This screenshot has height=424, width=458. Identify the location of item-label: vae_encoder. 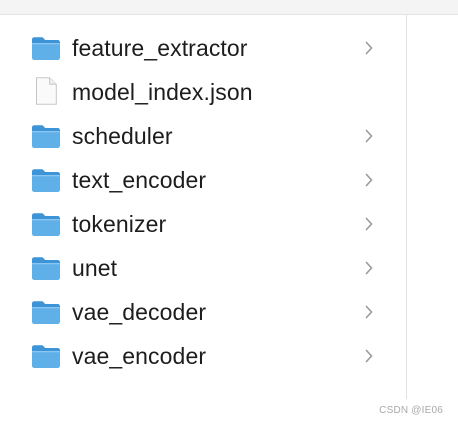
(139, 356).